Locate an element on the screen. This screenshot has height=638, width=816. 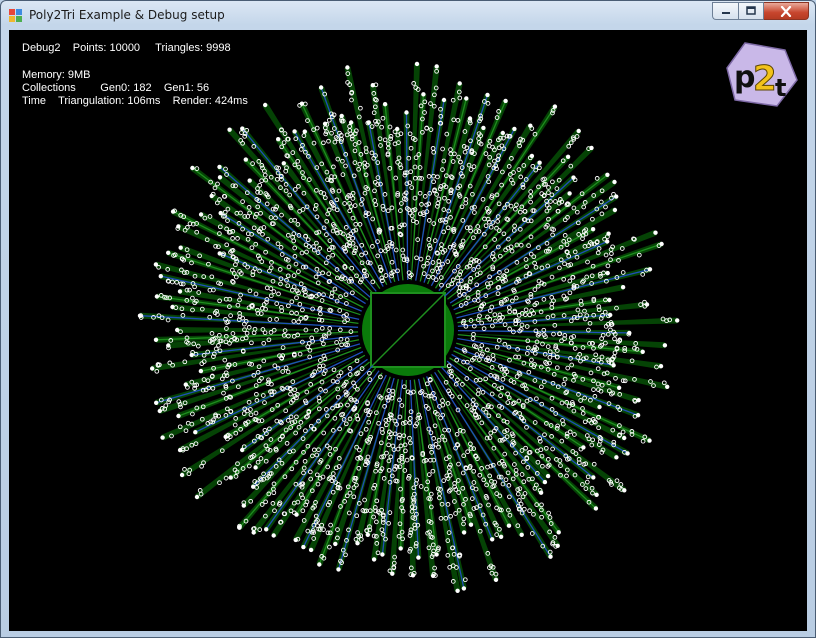
maximize-button is located at coordinates (751, 11).